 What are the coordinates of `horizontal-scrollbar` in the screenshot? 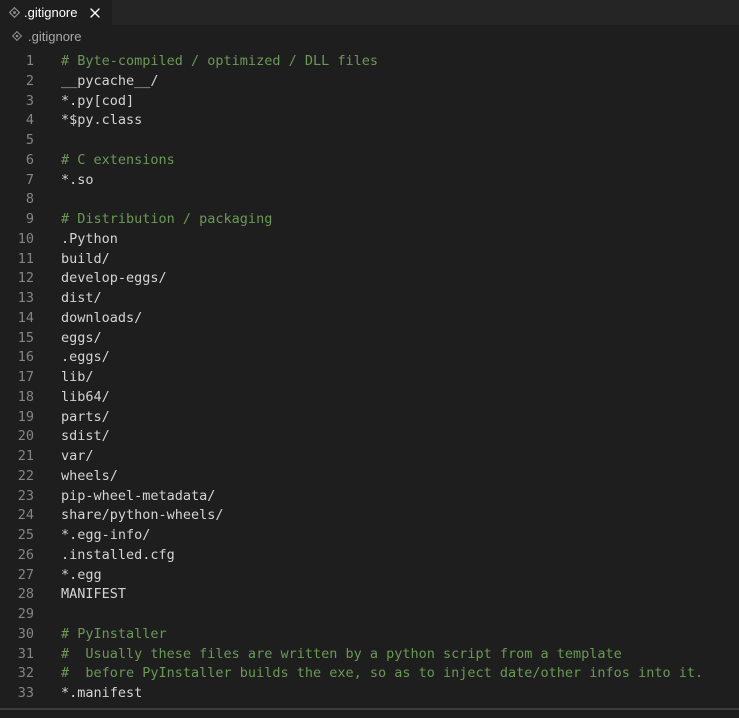 It's located at (369, 709).